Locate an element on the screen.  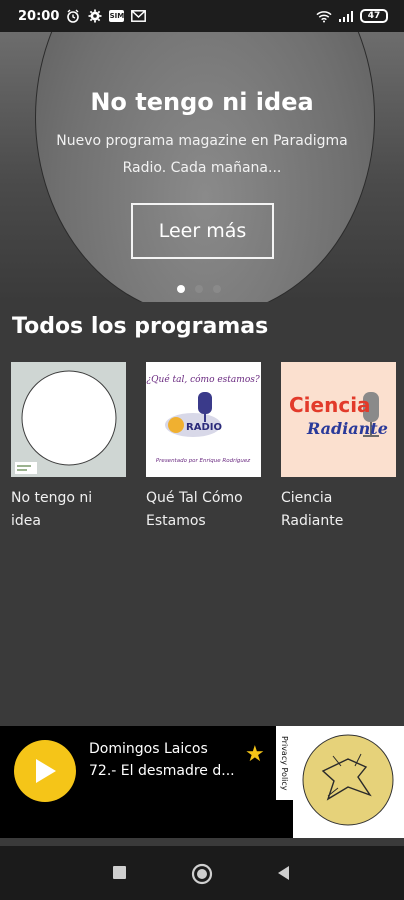
alarm-icon is located at coordinates (73, 16).